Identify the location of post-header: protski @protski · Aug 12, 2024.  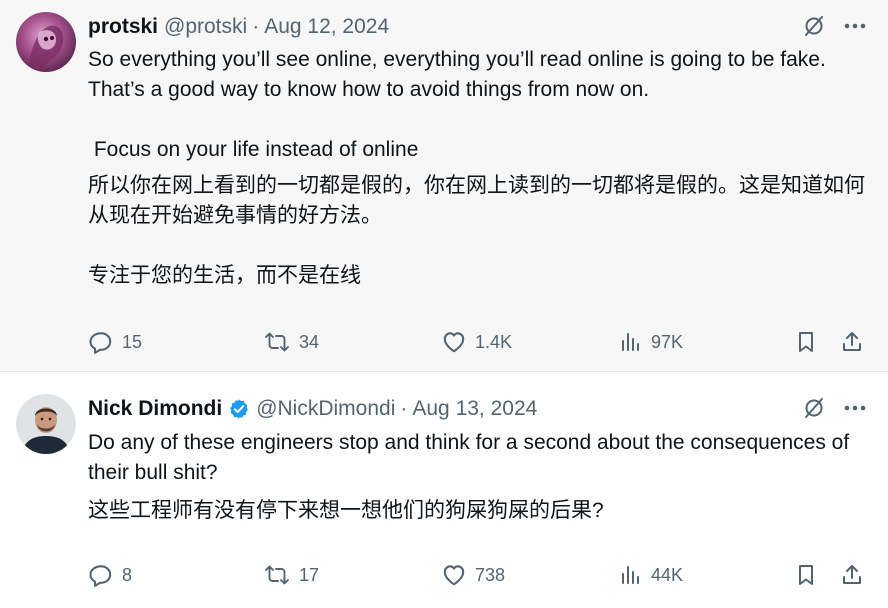
(238, 27).